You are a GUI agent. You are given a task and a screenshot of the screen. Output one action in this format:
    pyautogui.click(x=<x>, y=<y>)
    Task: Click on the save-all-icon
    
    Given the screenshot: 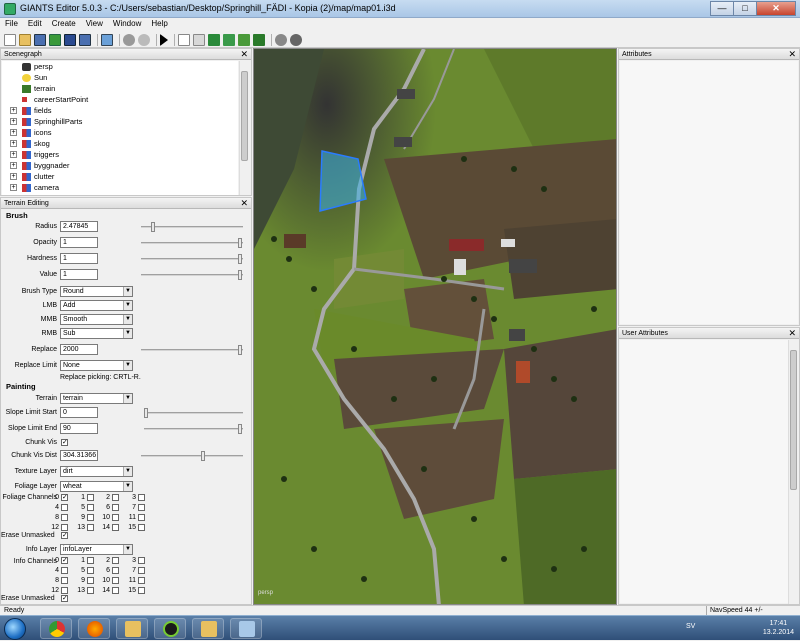 What is the action you would take?
    pyautogui.click(x=70, y=39)
    